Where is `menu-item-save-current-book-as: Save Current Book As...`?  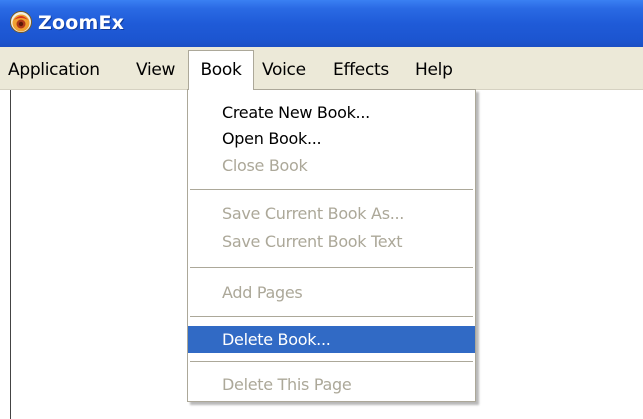
menu-item-save-current-book-as: Save Current Book As... is located at coordinates (313, 213).